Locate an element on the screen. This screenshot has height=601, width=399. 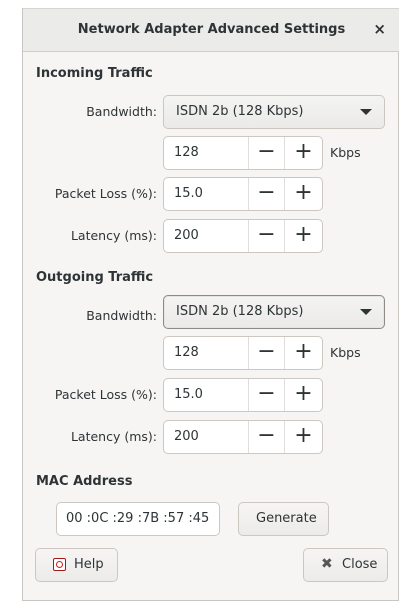
outgoing-packet-loss-increment-button: + is located at coordinates (303, 395).